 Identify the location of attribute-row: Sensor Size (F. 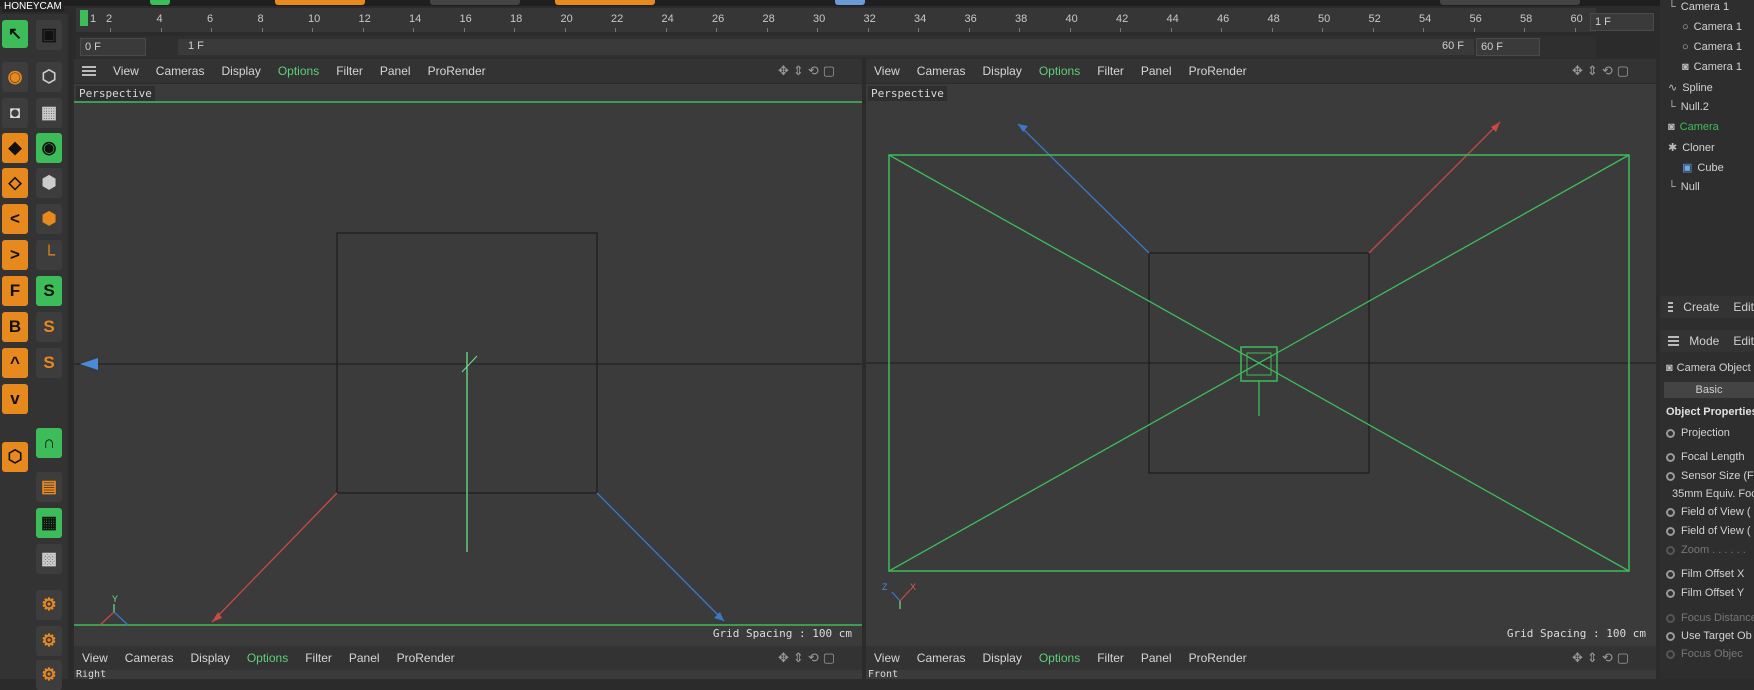
(1710, 476).